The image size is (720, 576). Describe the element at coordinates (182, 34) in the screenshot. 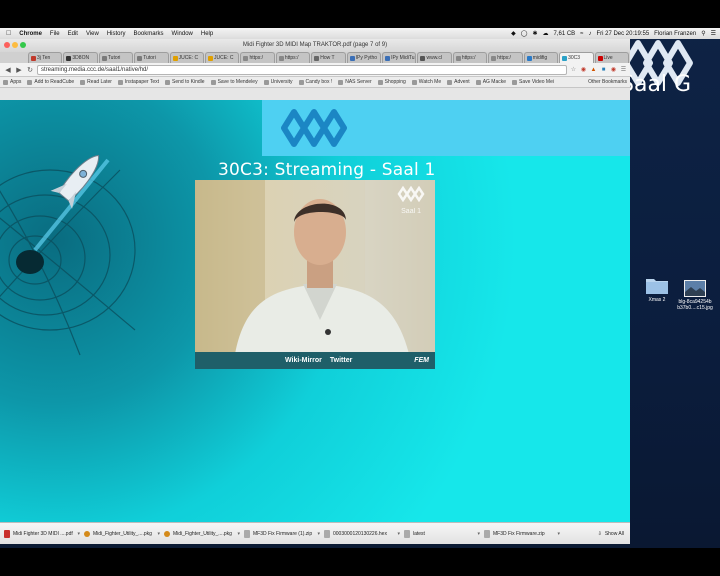

I see `menu-window: Window` at that location.